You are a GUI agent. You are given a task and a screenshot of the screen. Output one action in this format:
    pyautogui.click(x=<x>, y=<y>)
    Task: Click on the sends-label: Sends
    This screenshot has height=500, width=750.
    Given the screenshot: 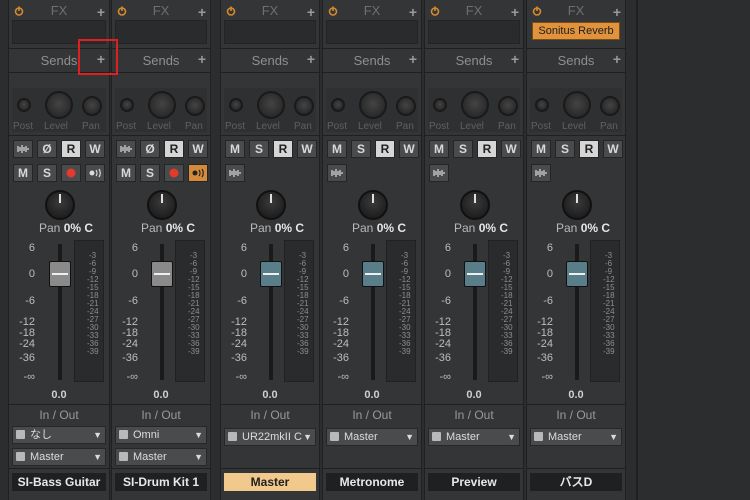 What is the action you would take?
    pyautogui.click(x=576, y=60)
    